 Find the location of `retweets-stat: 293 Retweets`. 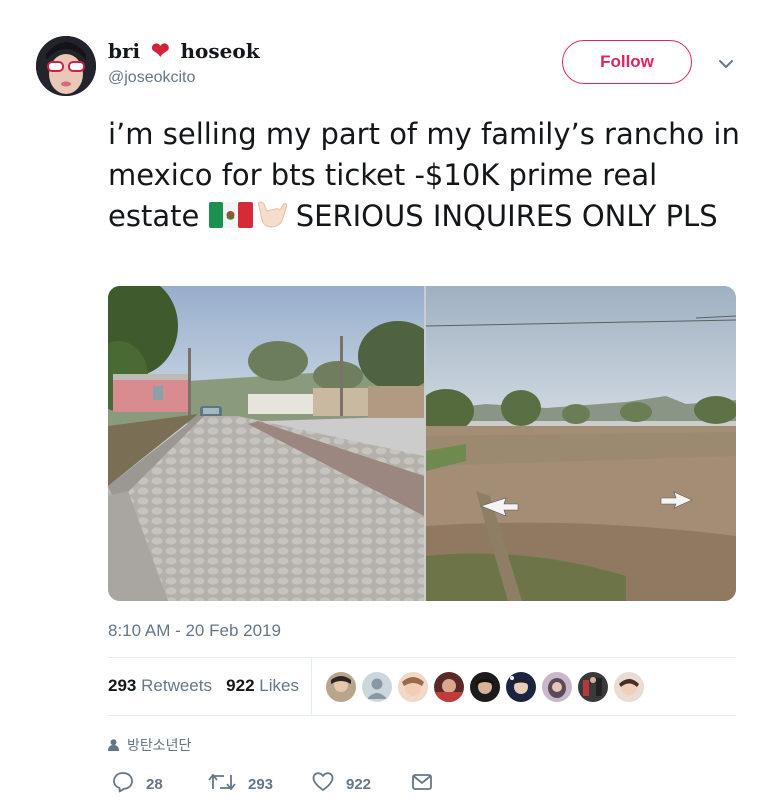

retweets-stat: 293 Retweets is located at coordinates (160, 685).